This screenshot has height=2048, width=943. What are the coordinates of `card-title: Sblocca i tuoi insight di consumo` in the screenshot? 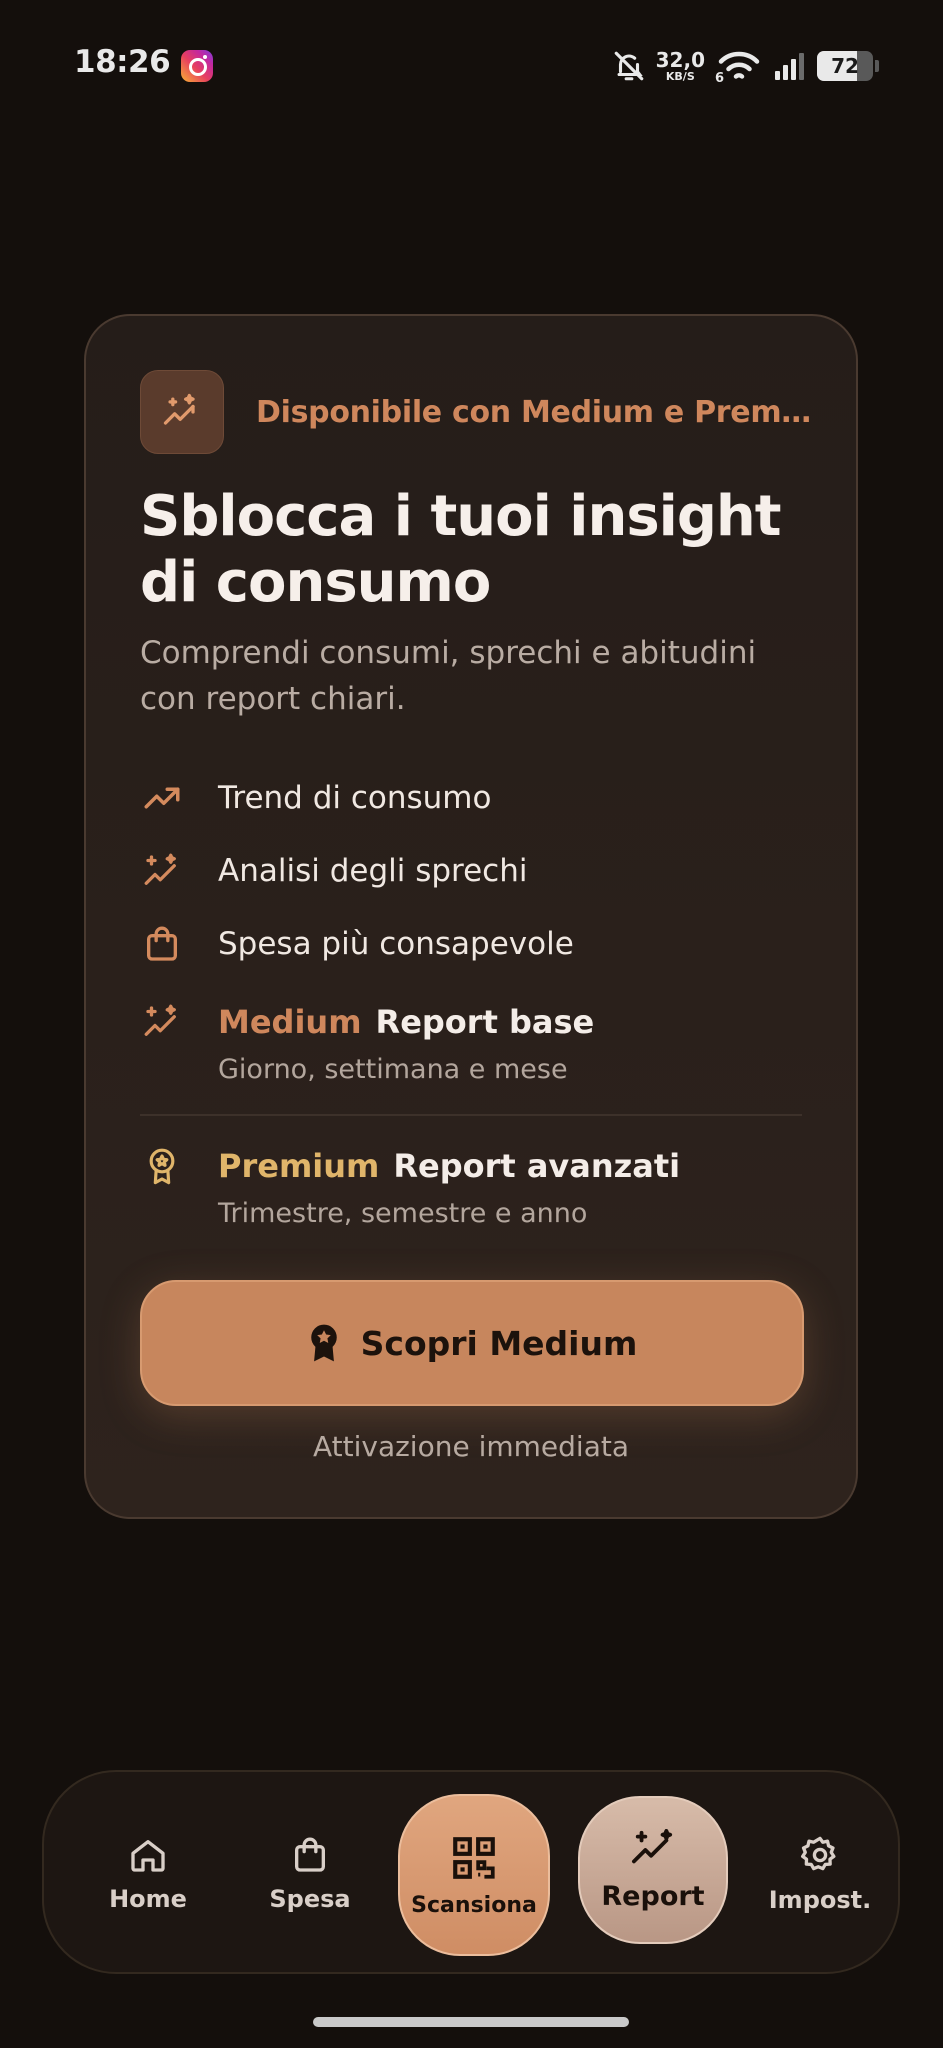 It's located at (461, 549).